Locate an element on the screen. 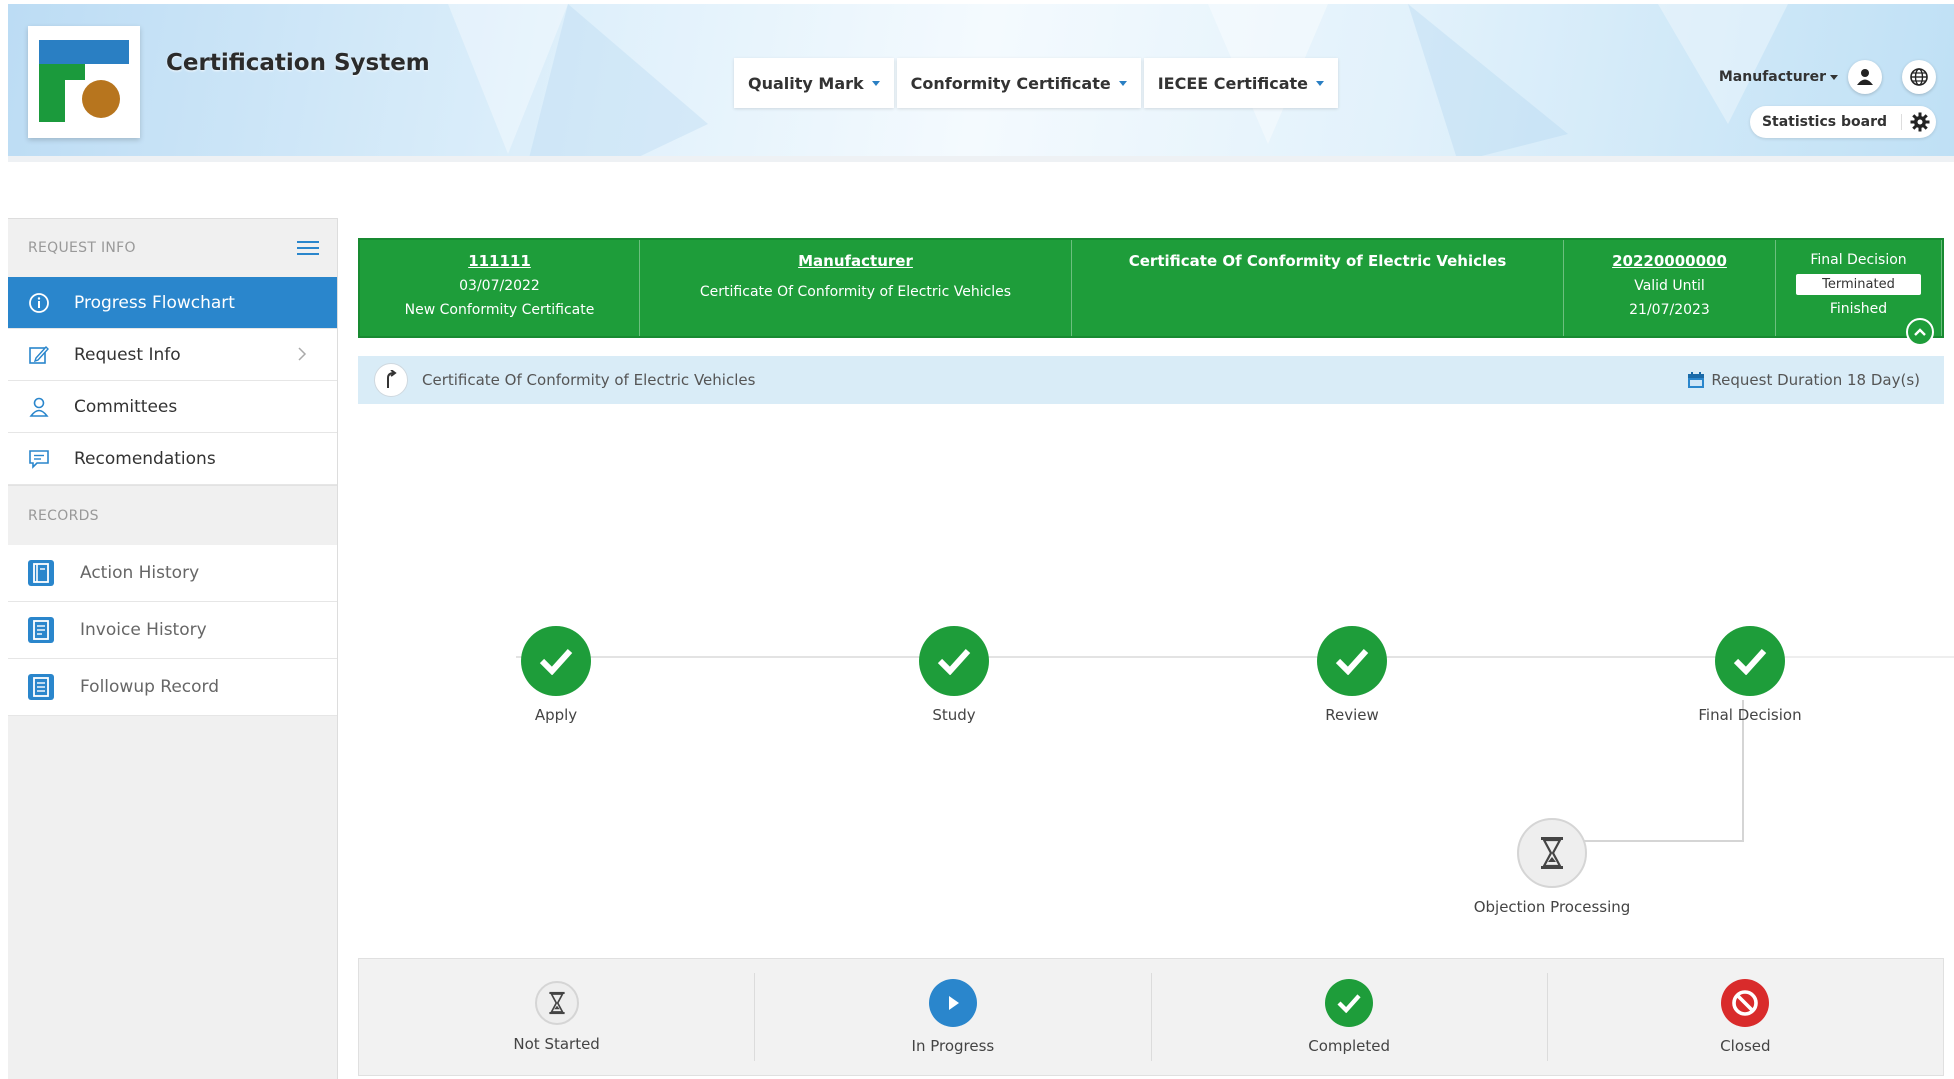  chevron-right-icon is located at coordinates (302, 354).